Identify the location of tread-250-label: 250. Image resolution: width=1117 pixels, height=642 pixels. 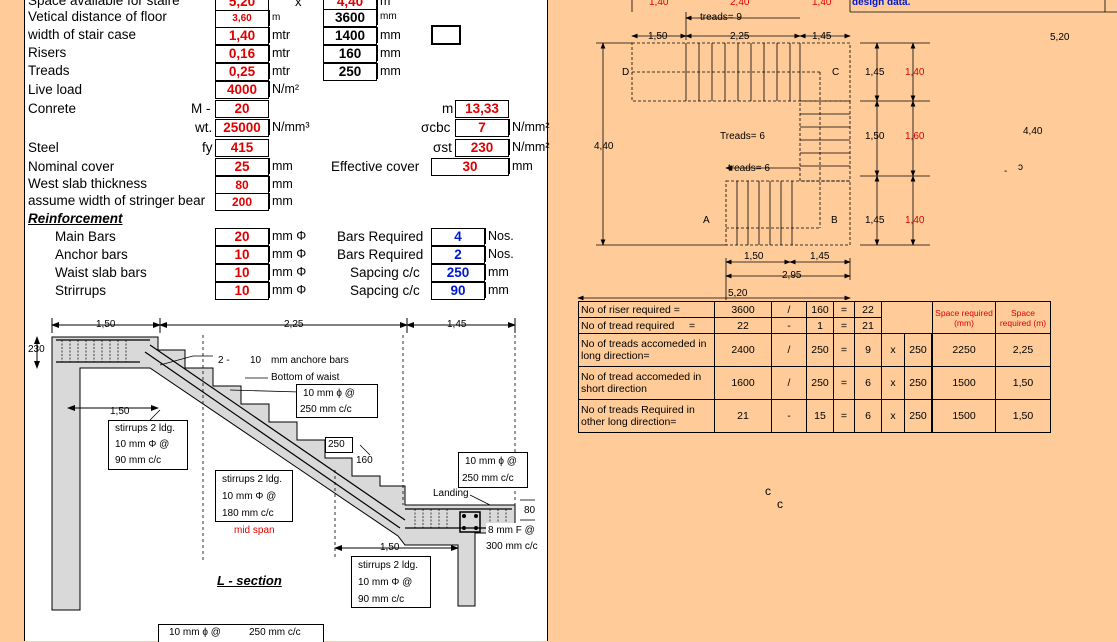
(336, 444).